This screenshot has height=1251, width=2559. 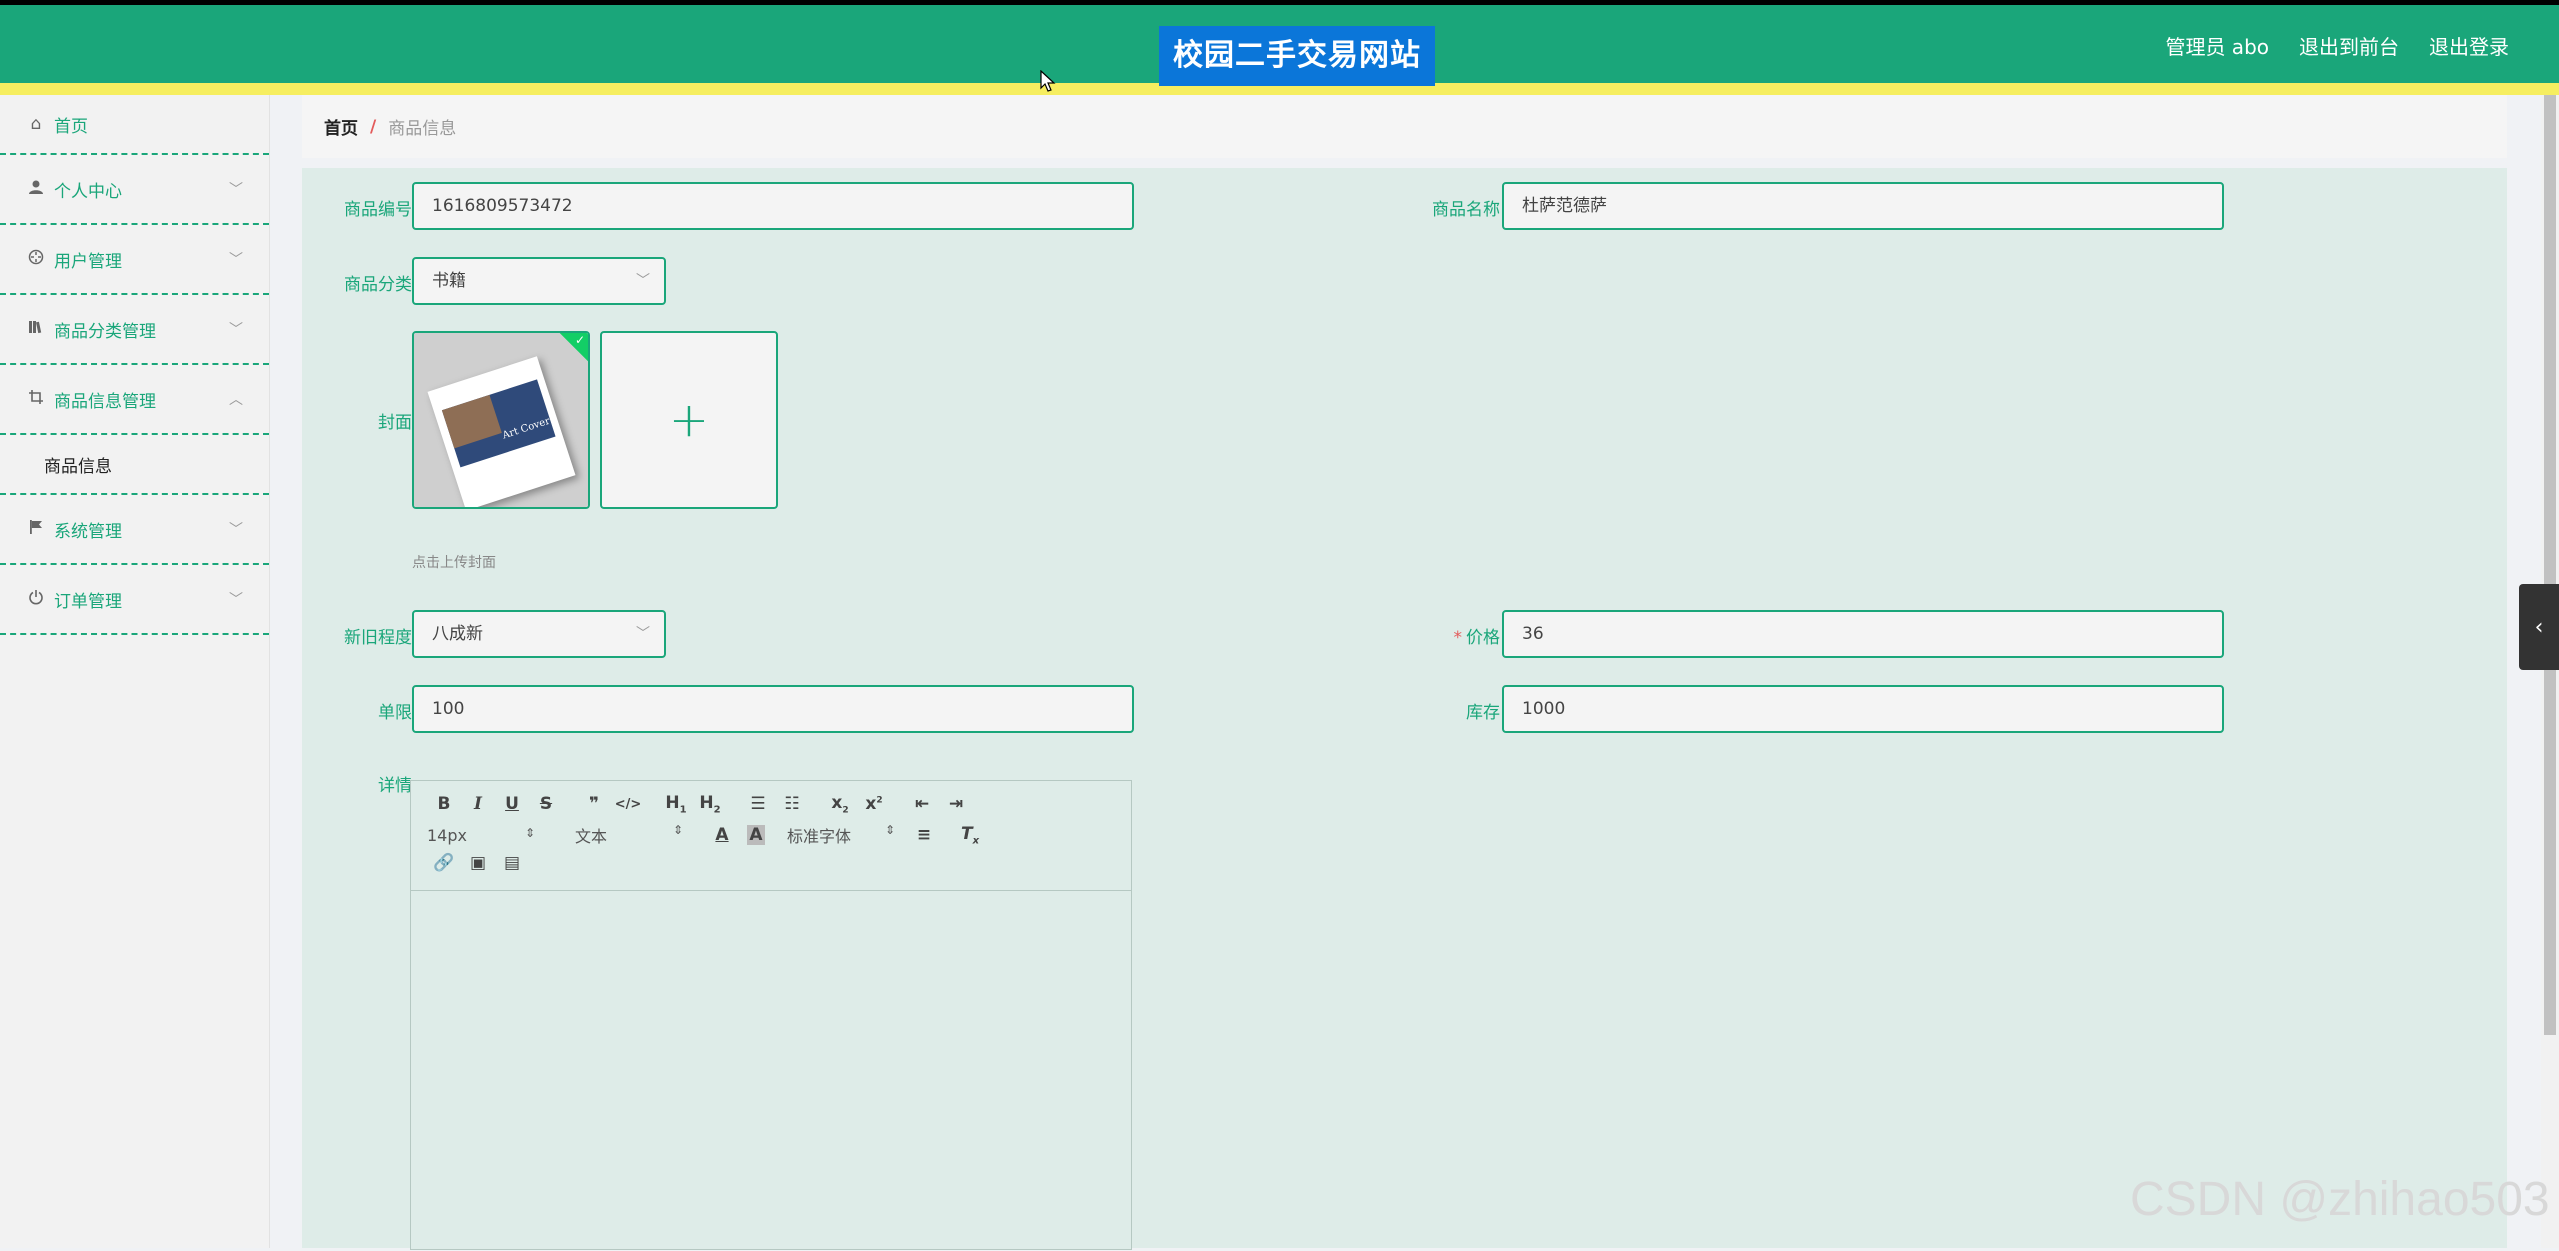 I want to click on sidebar-item-label: 商品信息管理, so click(x=105, y=401).